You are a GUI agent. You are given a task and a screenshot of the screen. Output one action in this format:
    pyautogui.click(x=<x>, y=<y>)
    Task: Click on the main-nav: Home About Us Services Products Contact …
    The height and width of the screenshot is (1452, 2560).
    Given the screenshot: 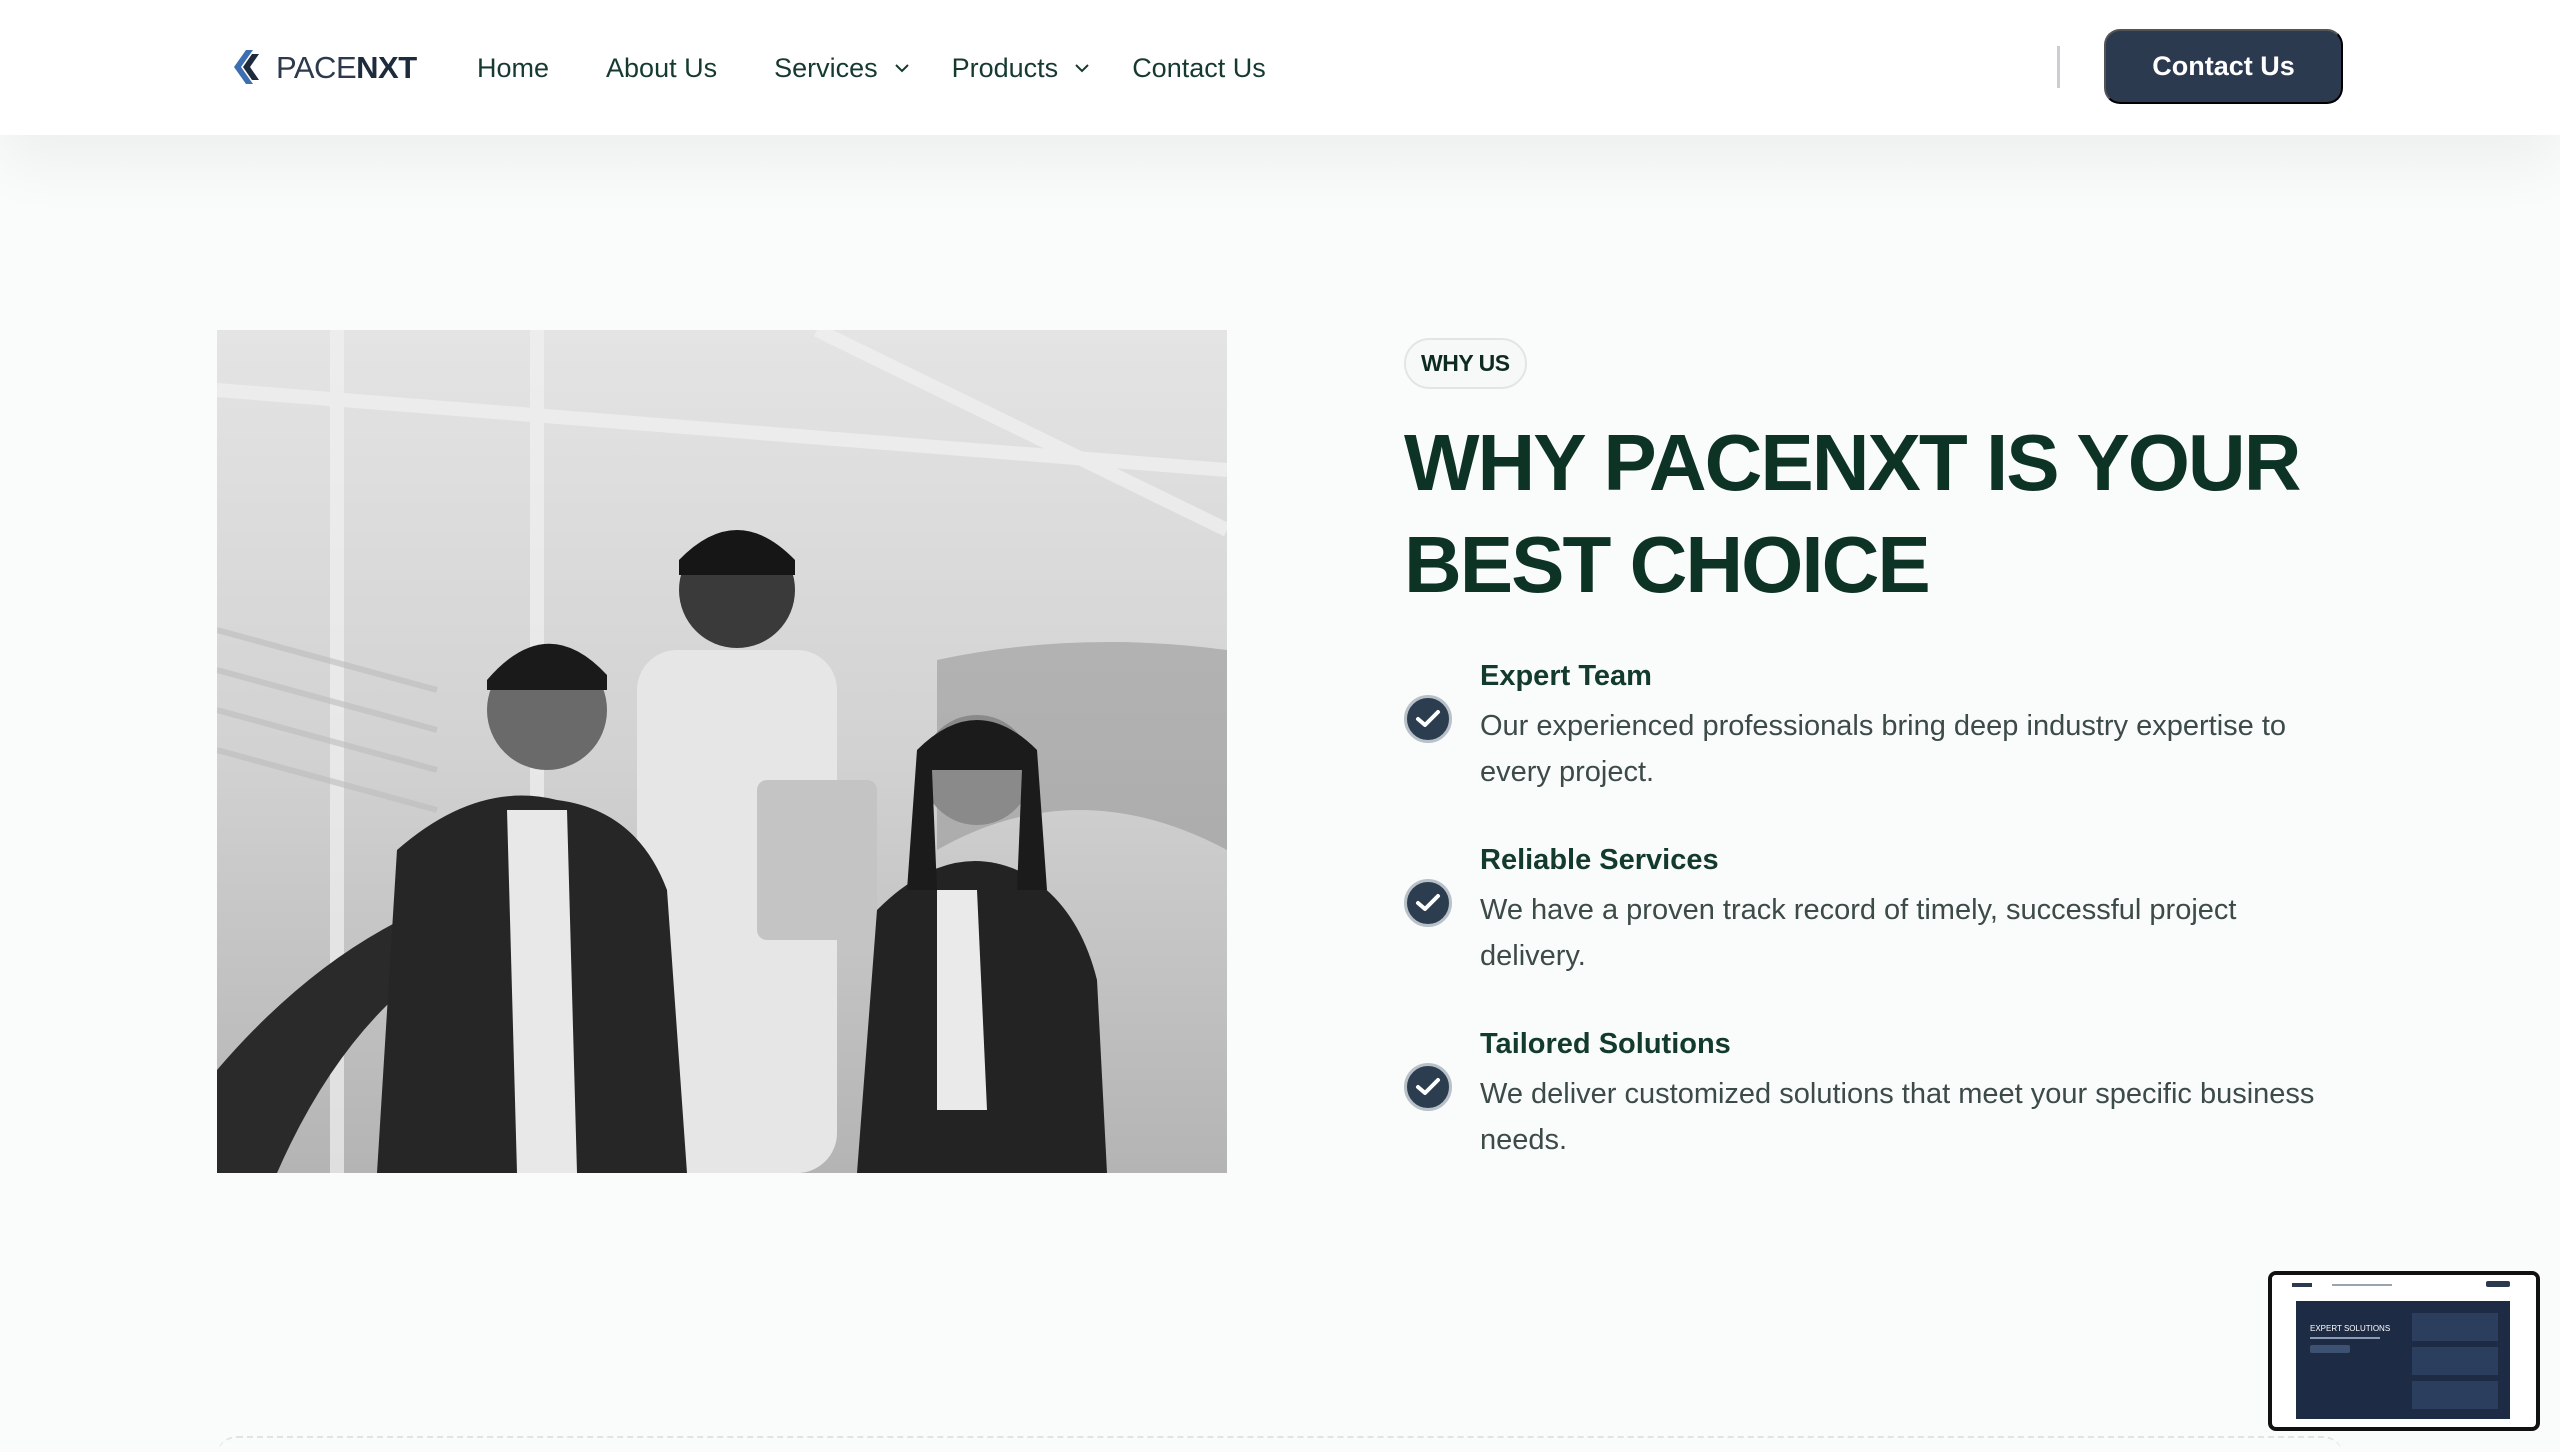 What is the action you would take?
    pyautogui.click(x=900, y=68)
    